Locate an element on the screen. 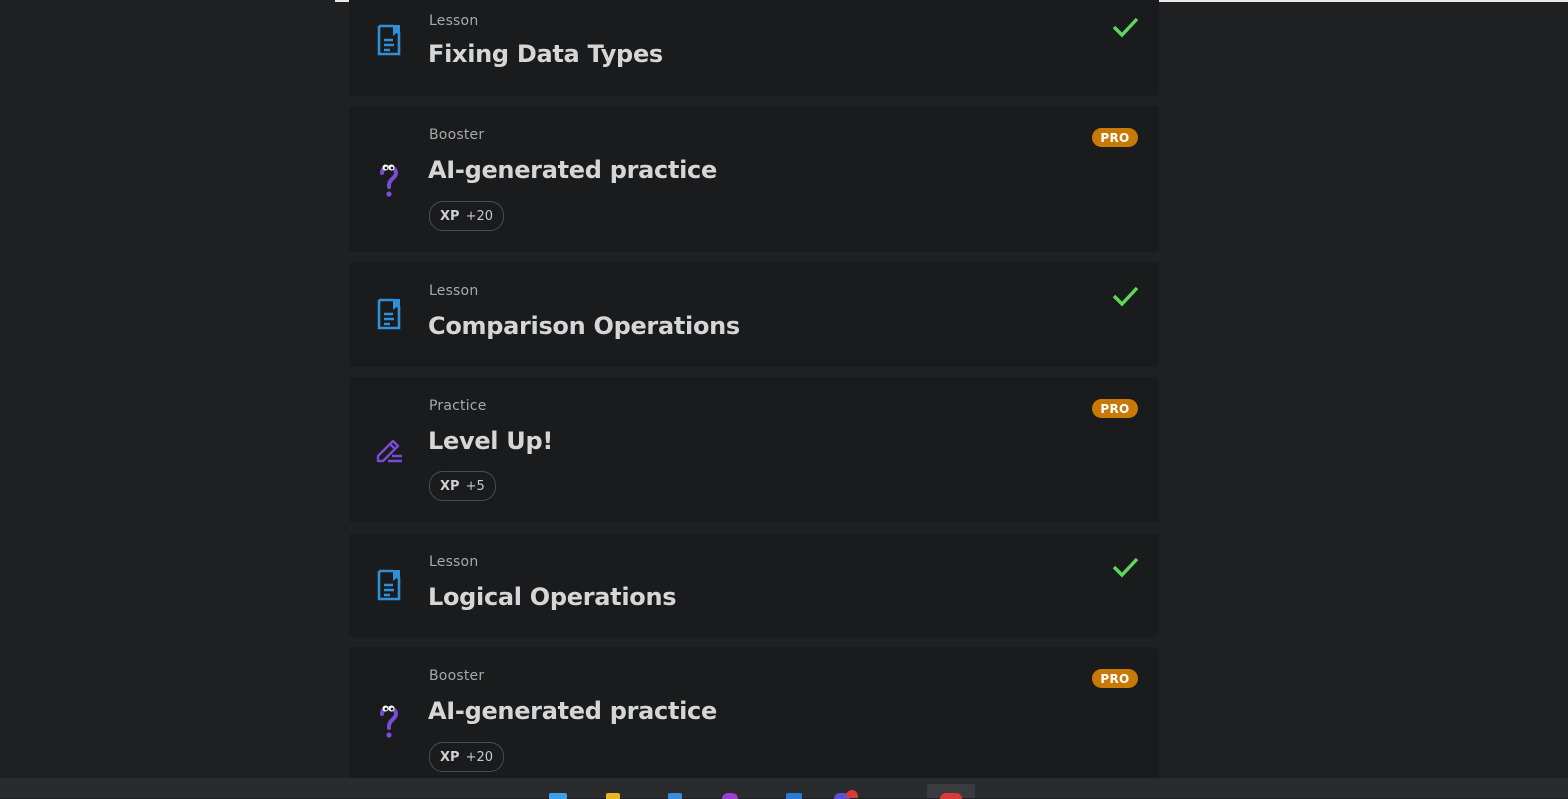 The height and width of the screenshot is (799, 1568). os-taskbar is located at coordinates (784, 788).